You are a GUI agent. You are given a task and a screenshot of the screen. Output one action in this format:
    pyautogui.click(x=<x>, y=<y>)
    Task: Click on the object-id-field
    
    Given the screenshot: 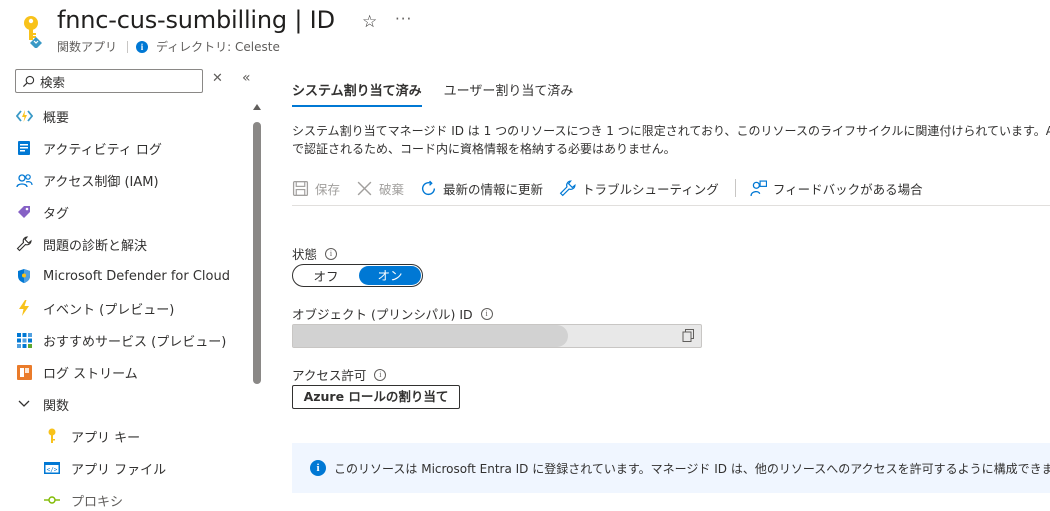 What is the action you would take?
    pyautogui.click(x=497, y=336)
    